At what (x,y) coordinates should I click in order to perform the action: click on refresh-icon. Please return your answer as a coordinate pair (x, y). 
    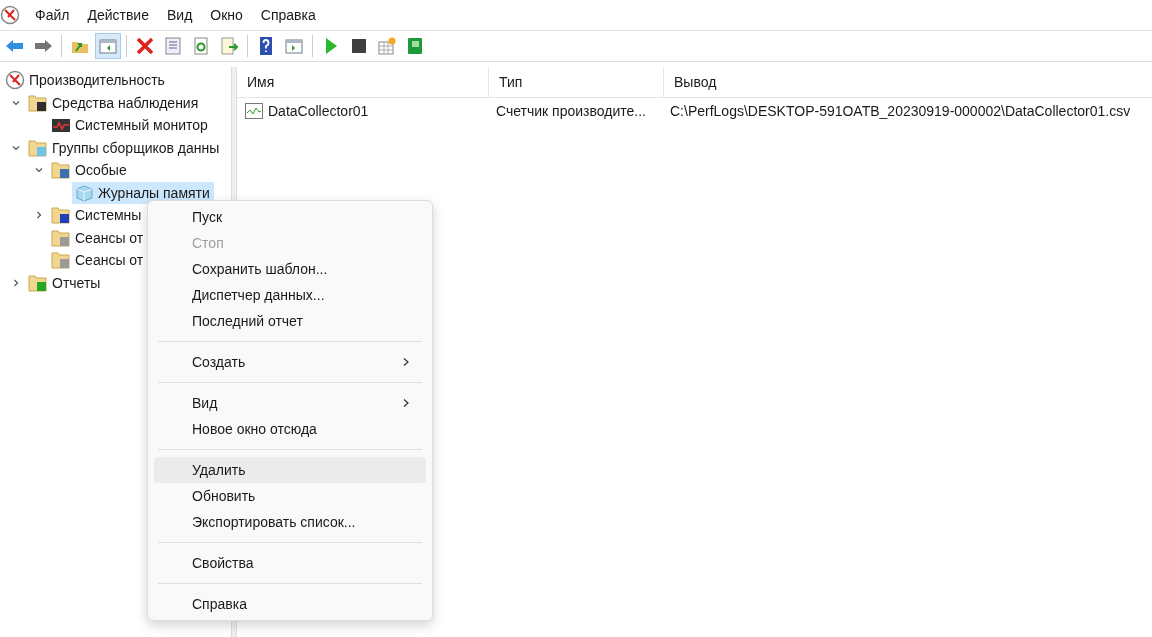
    Looking at the image, I should click on (201, 46).